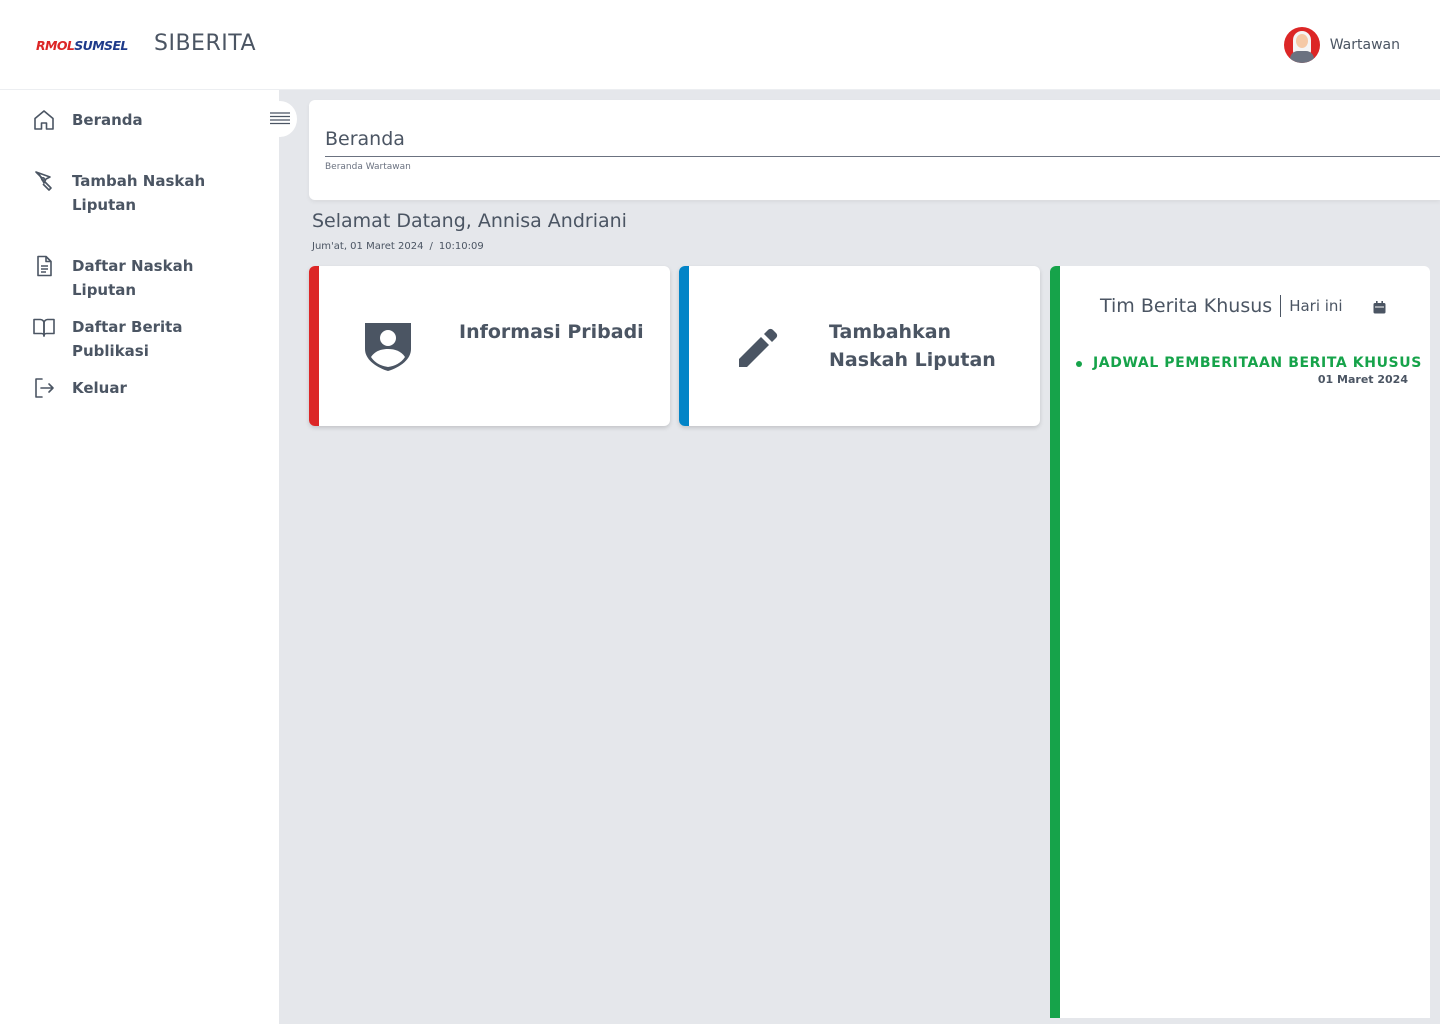  What do you see at coordinates (147, 120) in the screenshot?
I see `sidebar-item-beranda: Beranda` at bounding box center [147, 120].